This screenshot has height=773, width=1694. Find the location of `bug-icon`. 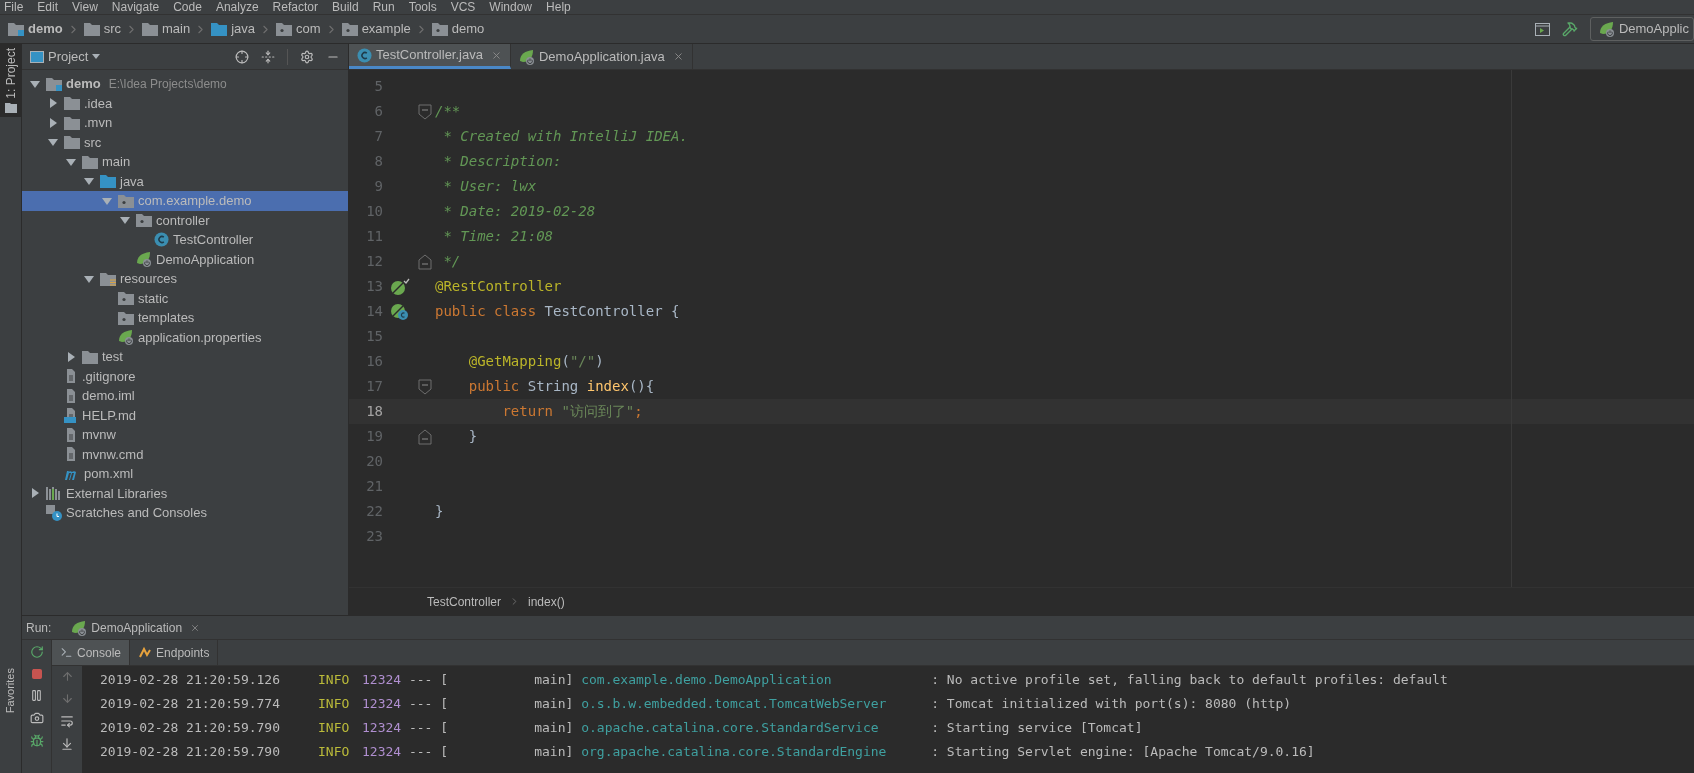

bug-icon is located at coordinates (36, 741).